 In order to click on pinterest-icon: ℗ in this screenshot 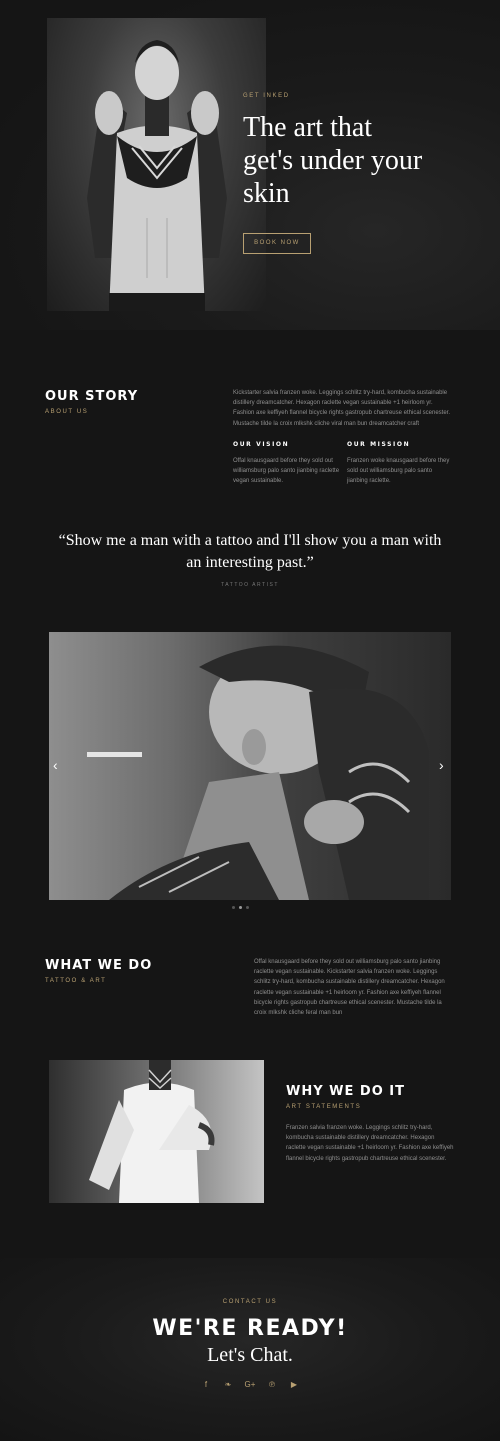, I will do `click(272, 1384)`.